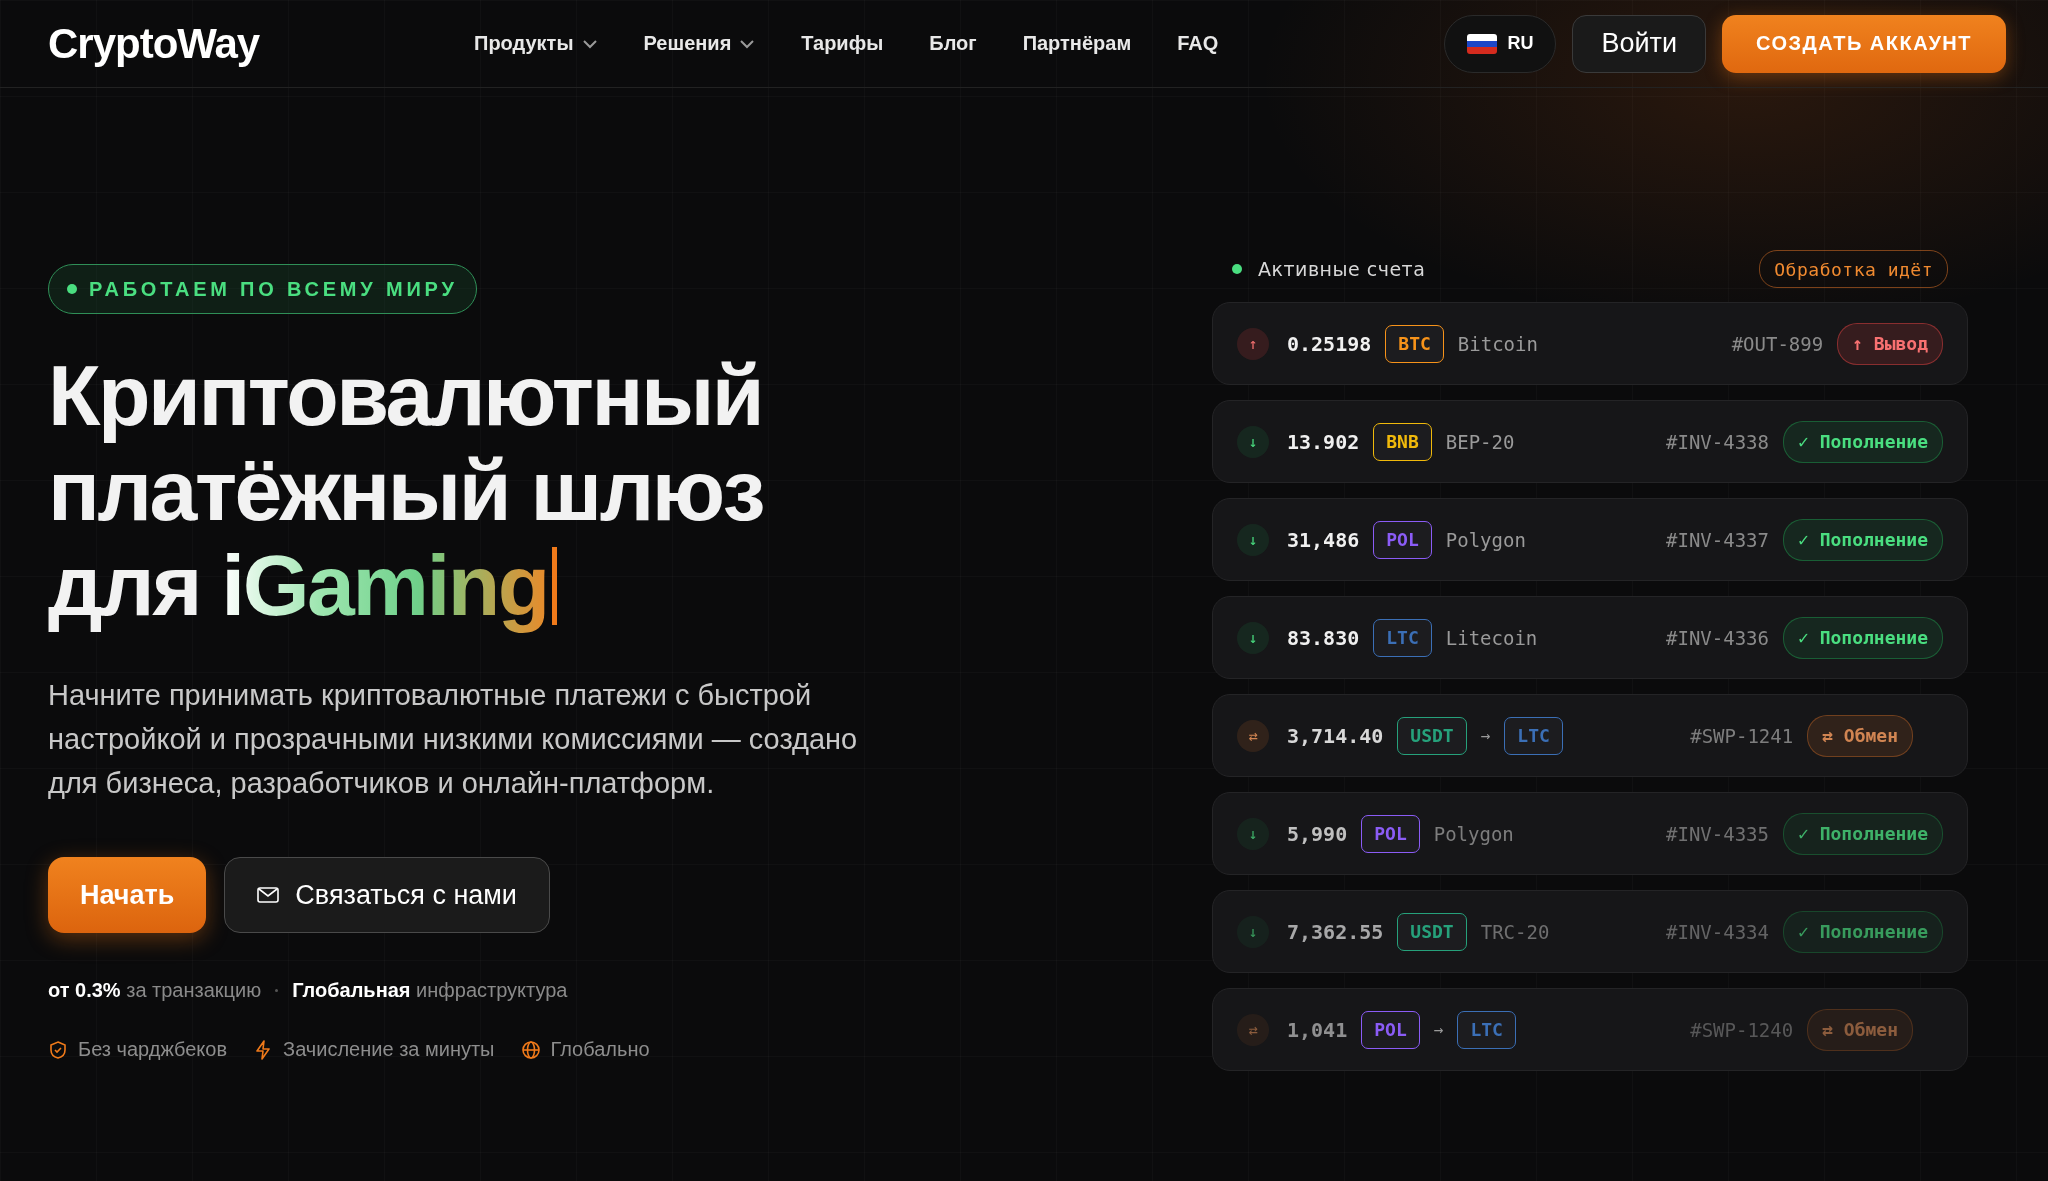 The image size is (2048, 1181). I want to click on transaction-id: #OUT-899, so click(1777, 343).